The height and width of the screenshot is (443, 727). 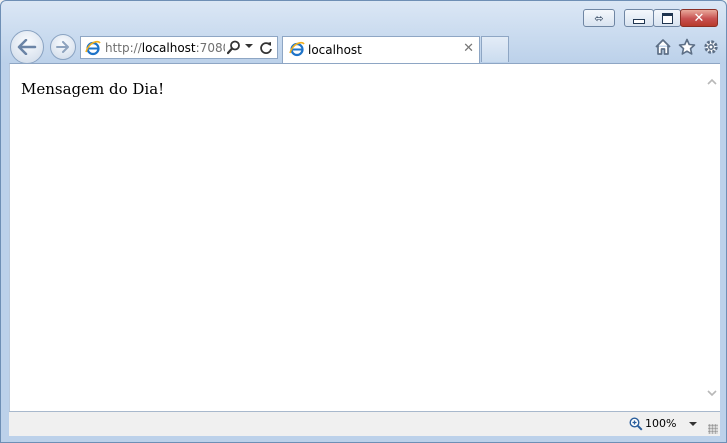 What do you see at coordinates (93, 89) in the screenshot?
I see `page-content-text: Mensagem do Dia!` at bounding box center [93, 89].